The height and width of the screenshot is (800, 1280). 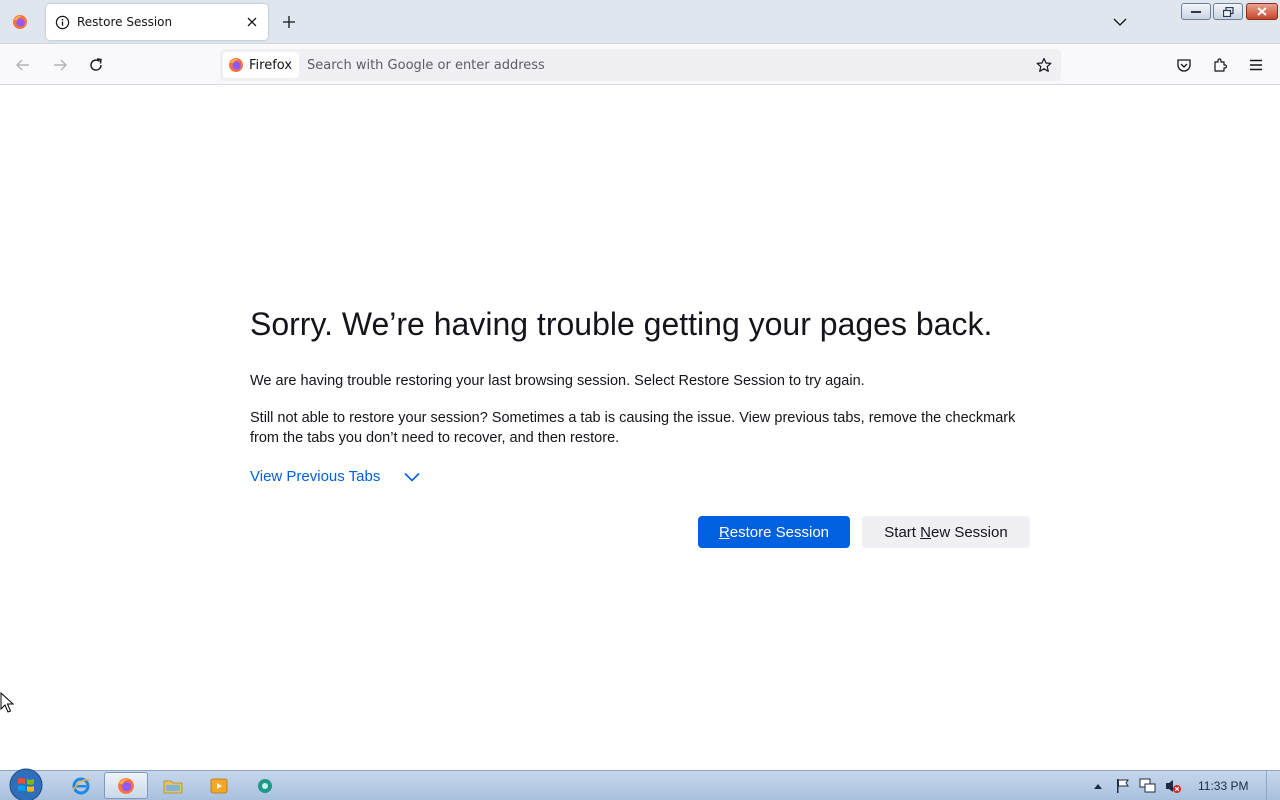 I want to click on media-player-icon, so click(x=219, y=785).